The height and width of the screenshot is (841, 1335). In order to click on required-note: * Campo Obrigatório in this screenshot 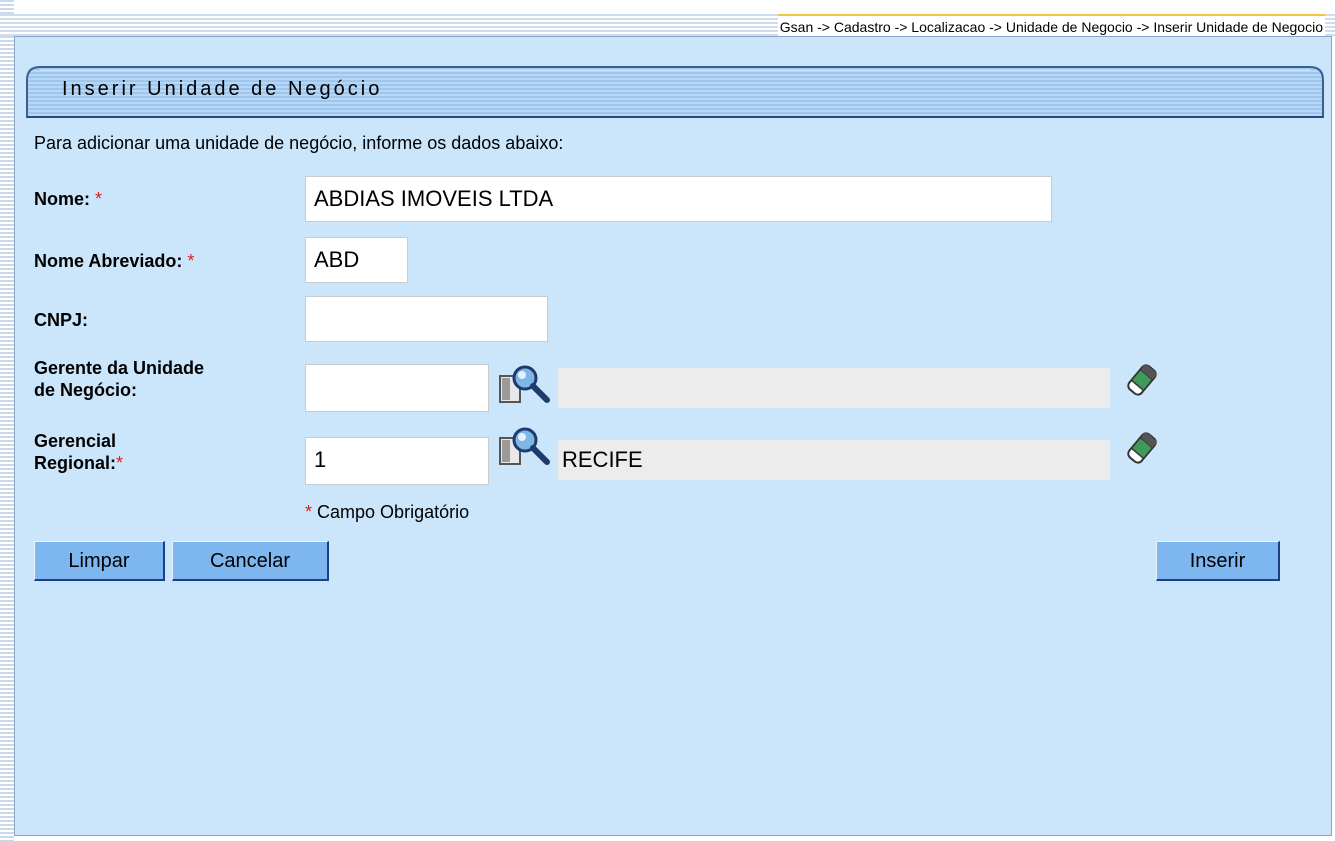, I will do `click(387, 512)`.